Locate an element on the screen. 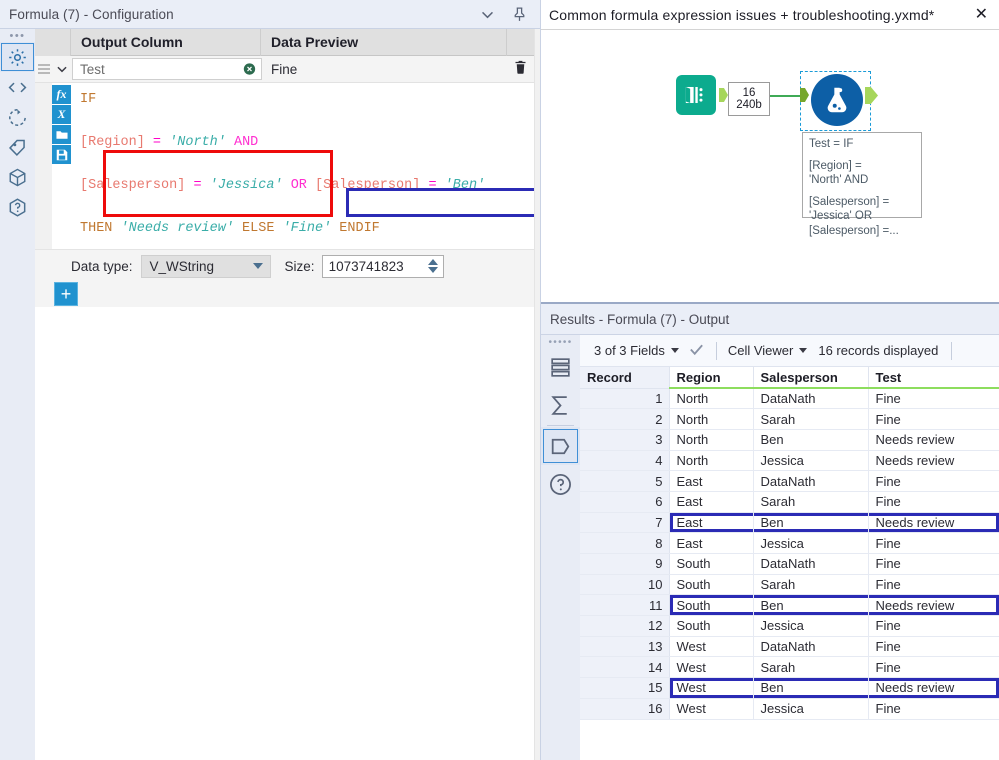  table-row: 15 West Ben Needs review is located at coordinates (789, 688).